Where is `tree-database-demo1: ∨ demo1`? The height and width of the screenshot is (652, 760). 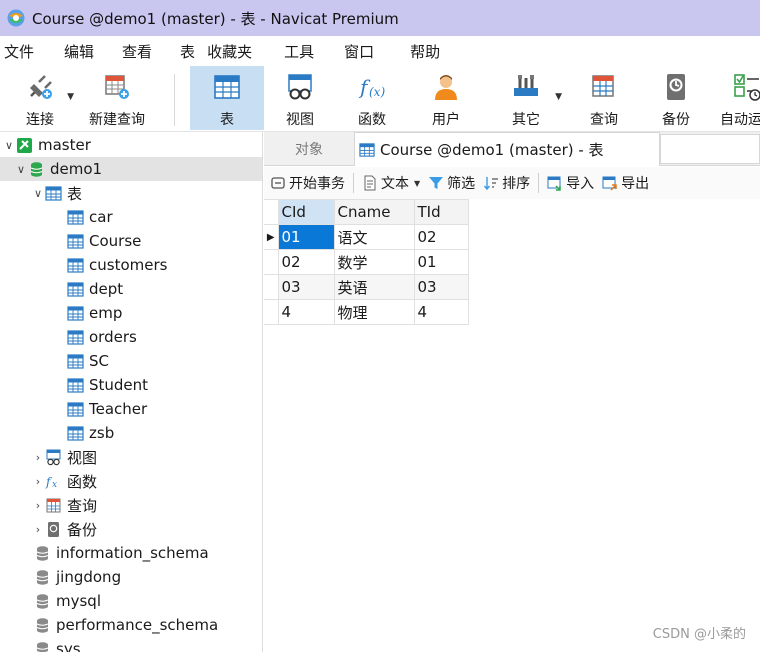 tree-database-demo1: ∨ demo1 is located at coordinates (131, 169).